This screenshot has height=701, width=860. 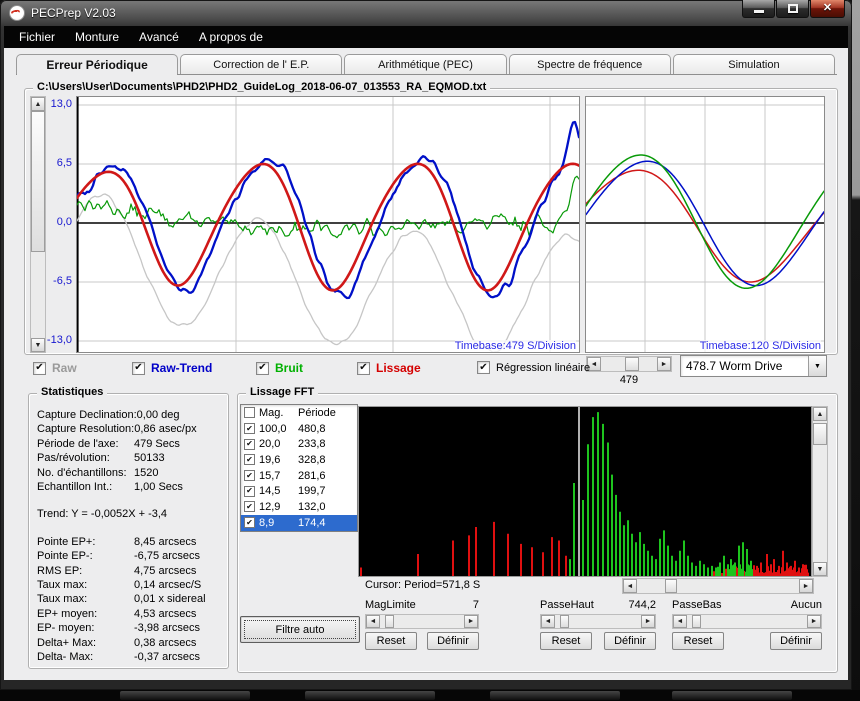 I want to click on stat-row: Période de l'axe: 479 Secs, so click(x=108, y=443).